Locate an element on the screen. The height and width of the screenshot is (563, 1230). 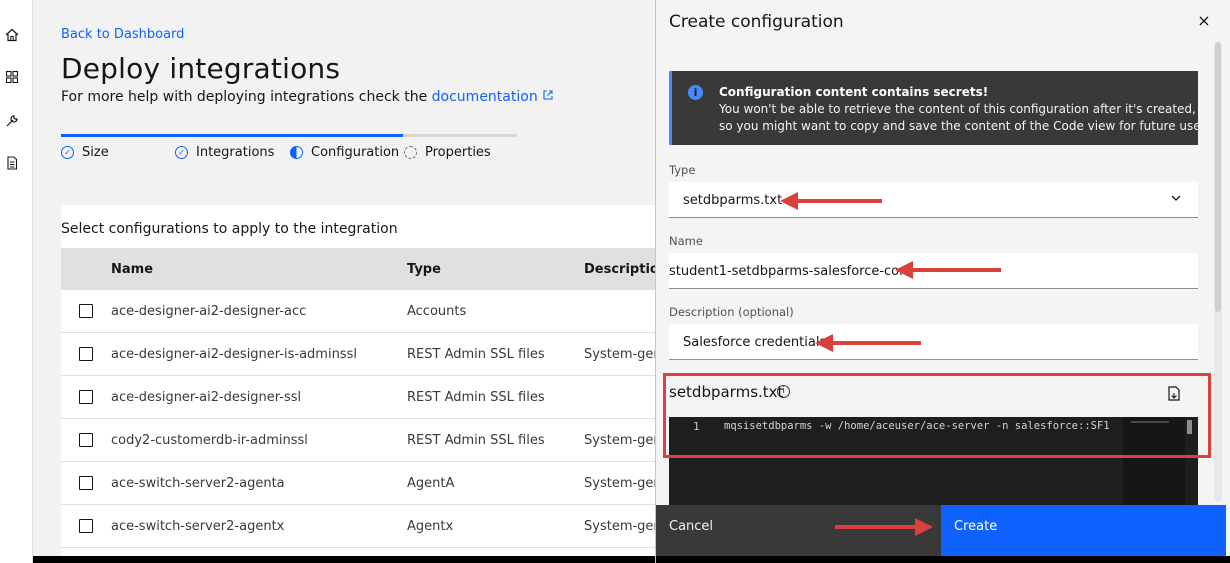
step-configuration: Configuration is located at coordinates (344, 152).